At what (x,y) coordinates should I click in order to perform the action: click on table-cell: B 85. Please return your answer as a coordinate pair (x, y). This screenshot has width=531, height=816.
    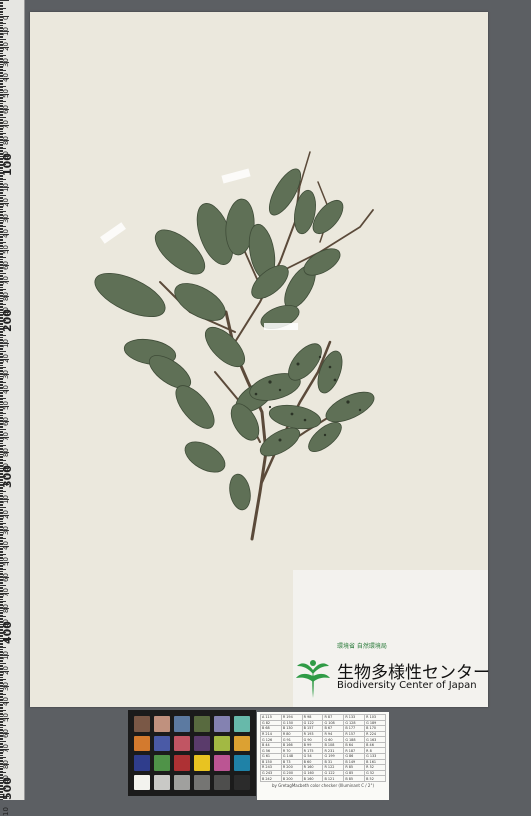
    Looking at the image, I should click on (354, 778).